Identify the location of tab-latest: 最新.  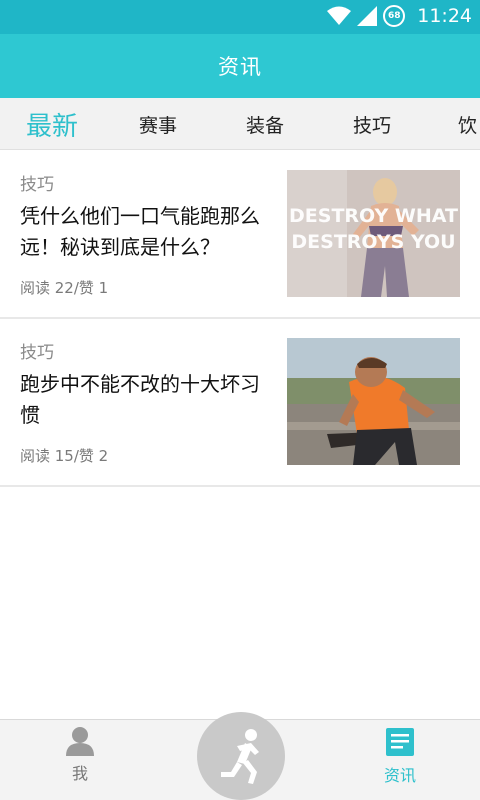
(52, 123).